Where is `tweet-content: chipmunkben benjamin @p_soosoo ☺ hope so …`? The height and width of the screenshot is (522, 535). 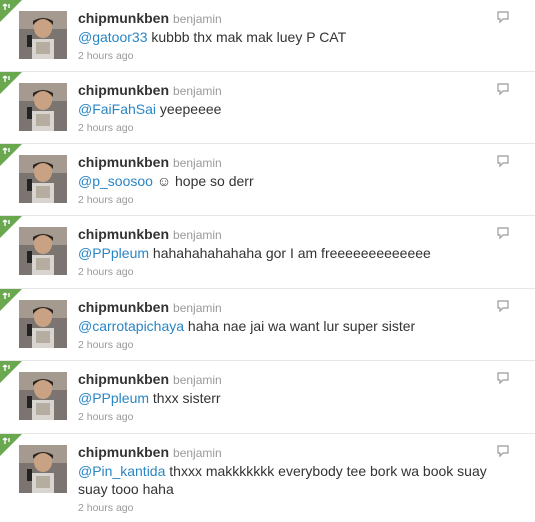 tweet-content: chipmunkben benjamin @p_soosoo ☺ hope so … is located at coordinates (288, 179).